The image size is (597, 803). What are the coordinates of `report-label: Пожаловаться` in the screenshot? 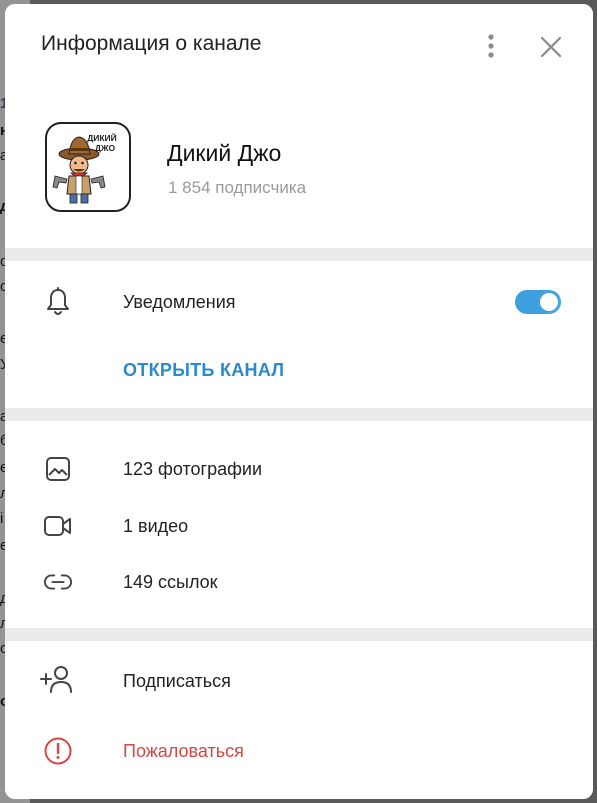 It's located at (183, 751).